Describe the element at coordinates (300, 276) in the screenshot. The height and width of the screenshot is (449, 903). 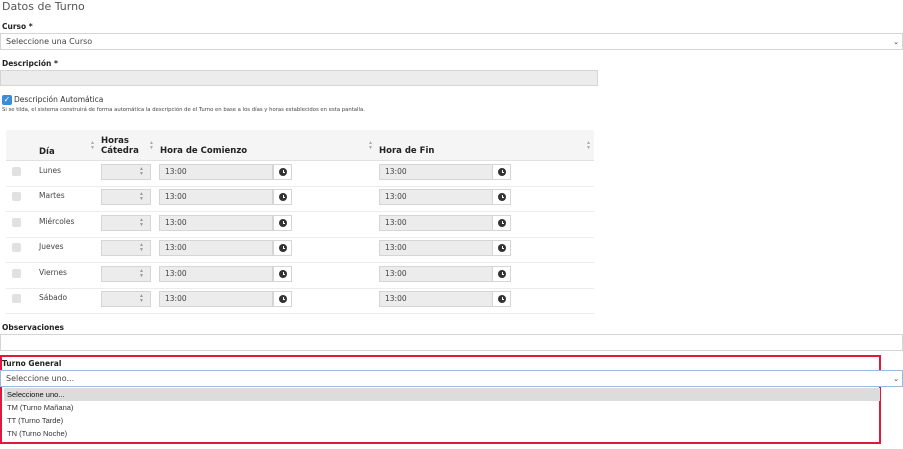
I see `table-row: Viernes ▲ ▼ 13:00 13:00` at that location.